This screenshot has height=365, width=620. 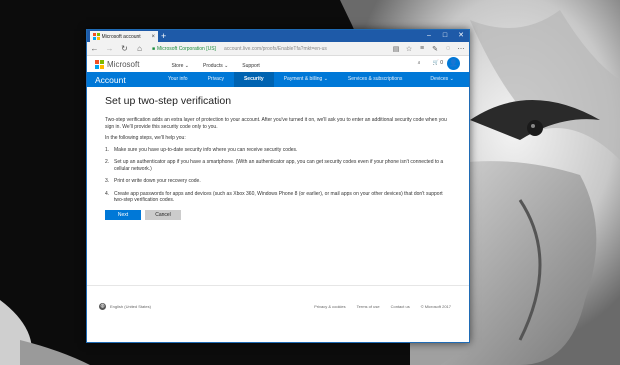 I want to click on share-icon: ◌, so click(x=448, y=49).